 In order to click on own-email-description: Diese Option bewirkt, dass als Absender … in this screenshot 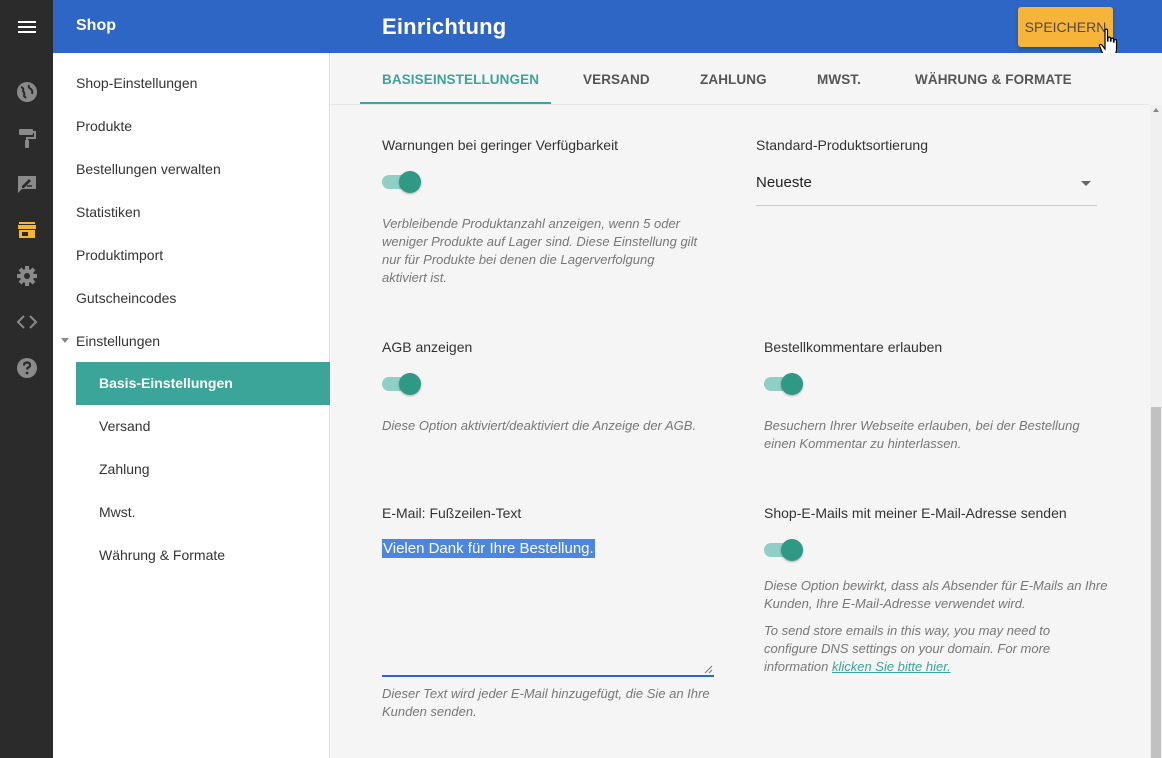, I will do `click(936, 594)`.